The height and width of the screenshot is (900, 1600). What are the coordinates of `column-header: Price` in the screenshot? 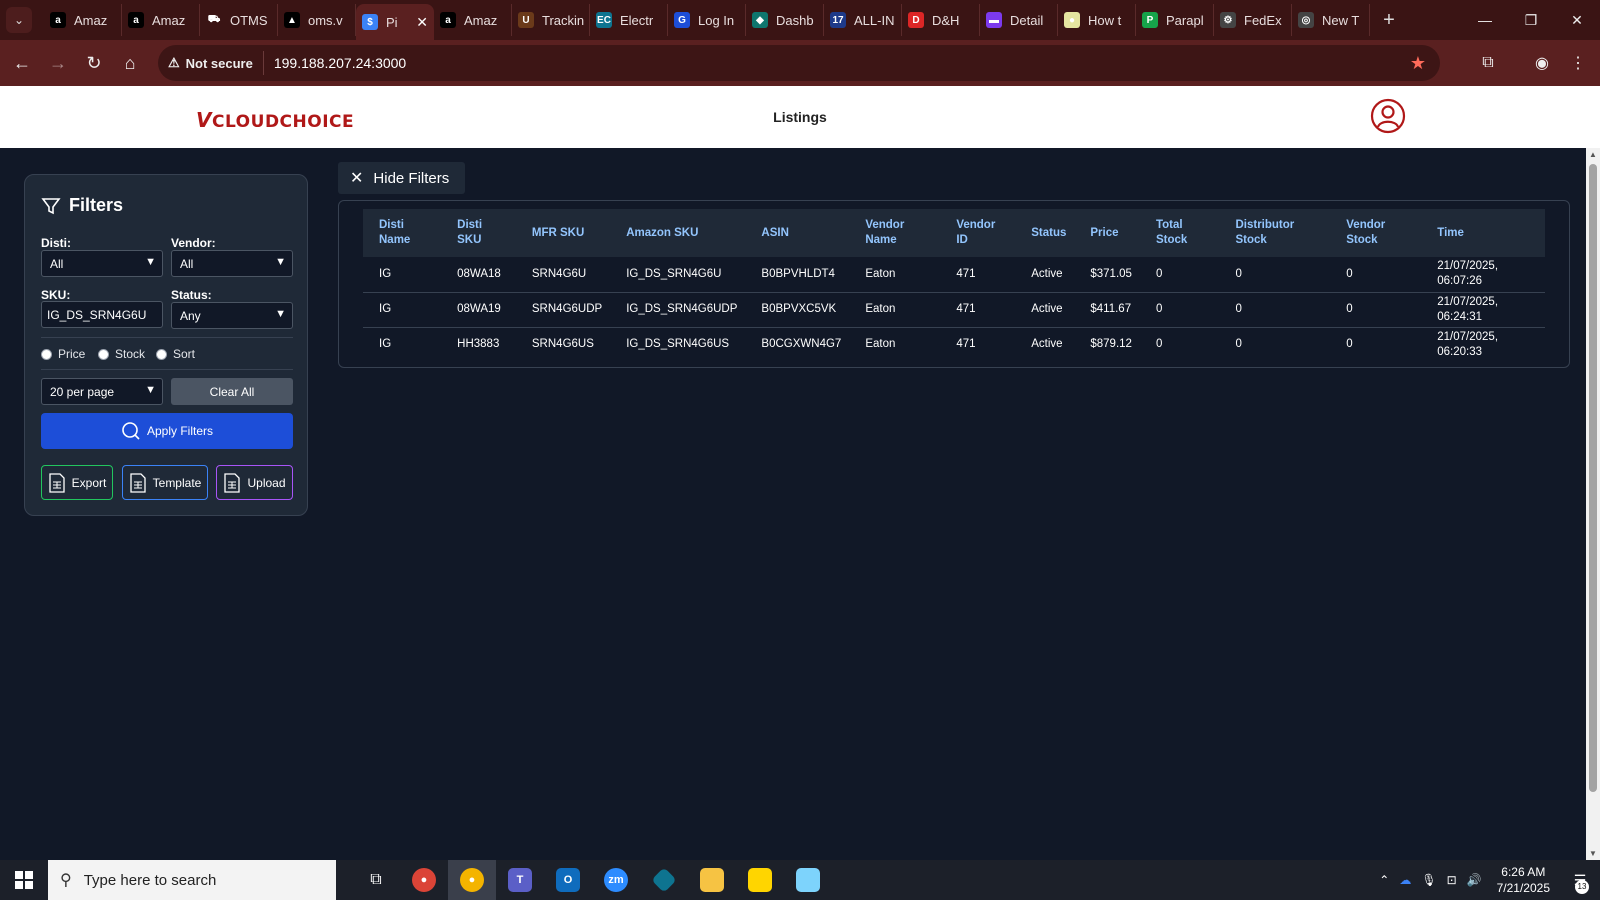 It's located at (1107, 233).